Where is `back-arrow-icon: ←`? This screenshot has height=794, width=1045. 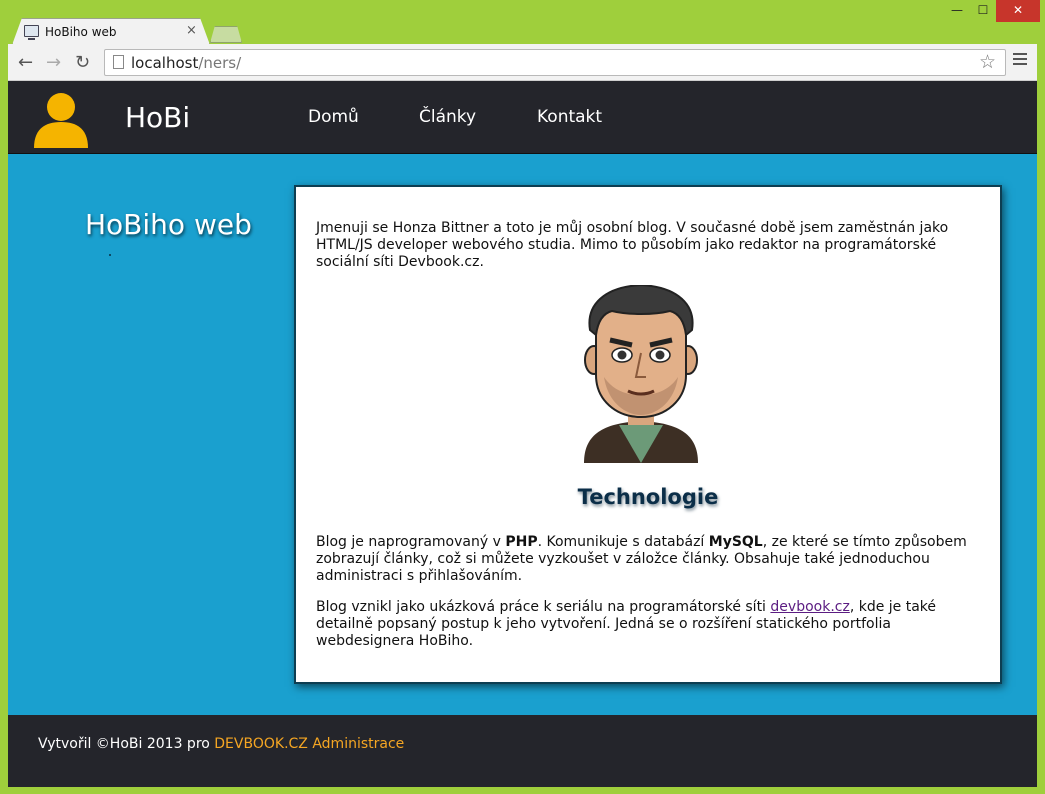 back-arrow-icon: ← is located at coordinates (25, 62).